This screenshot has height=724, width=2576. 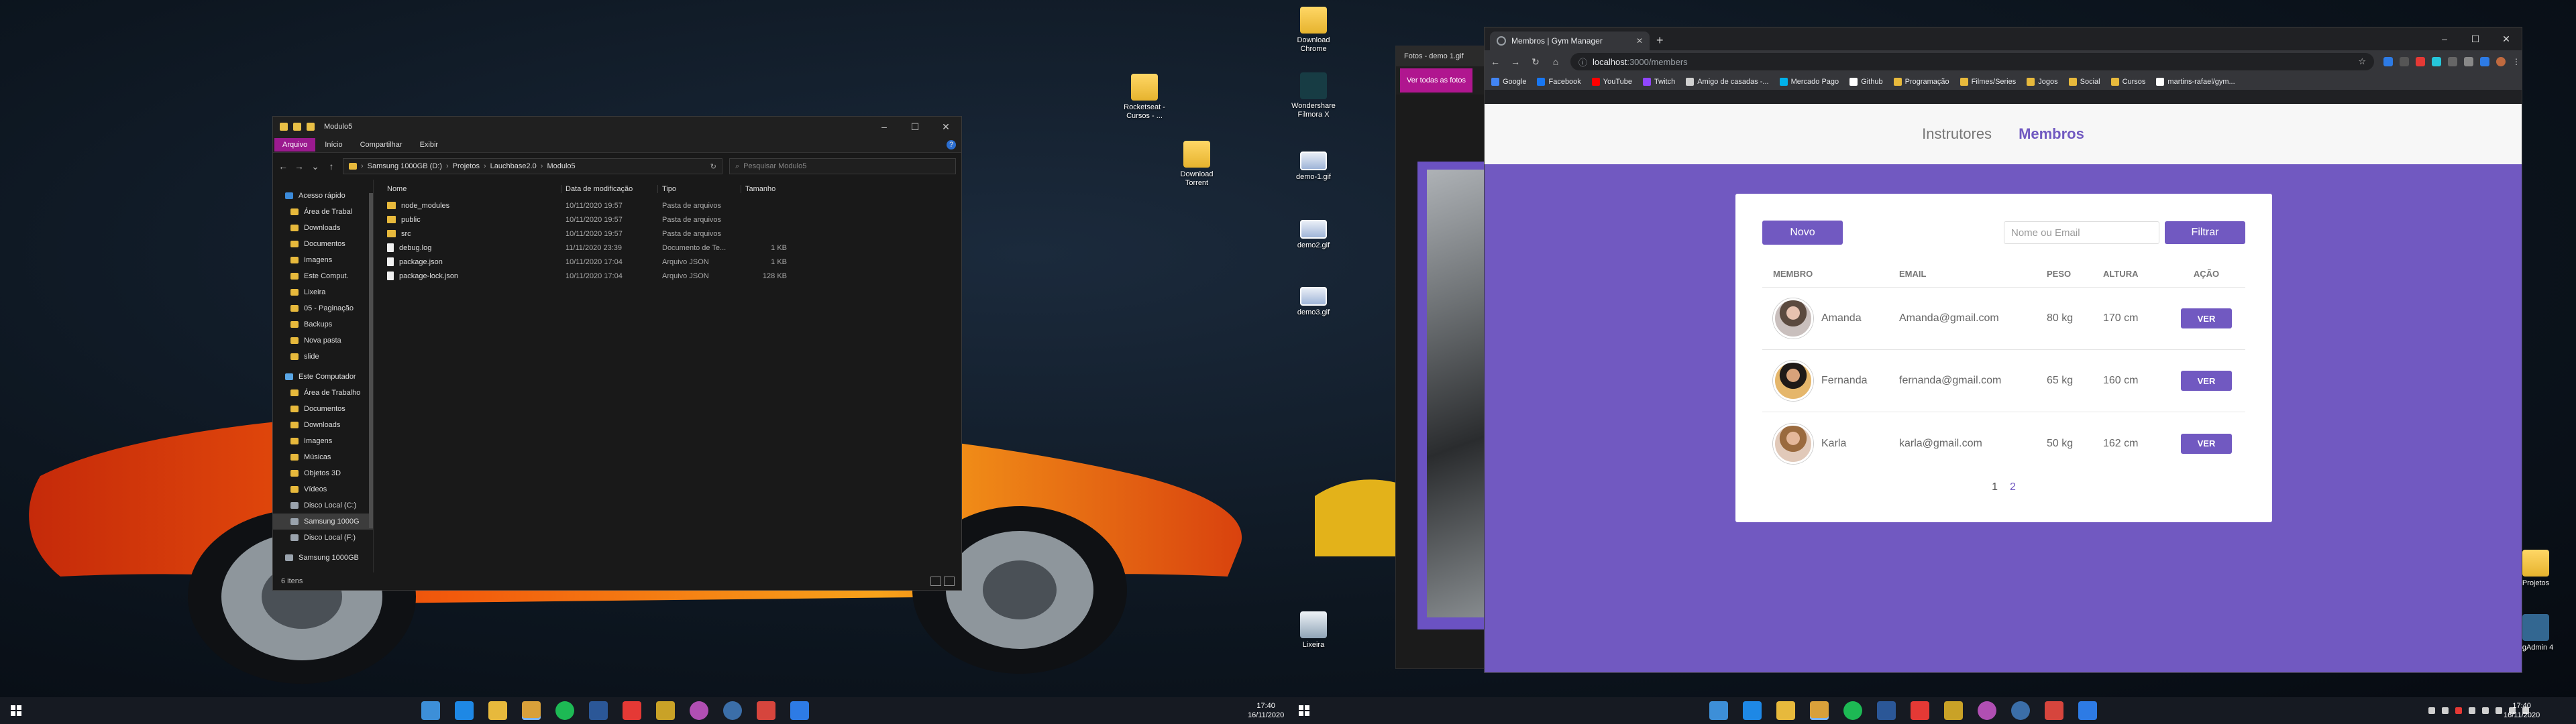 I want to click on puzzle-icon, so click(x=2468, y=61).